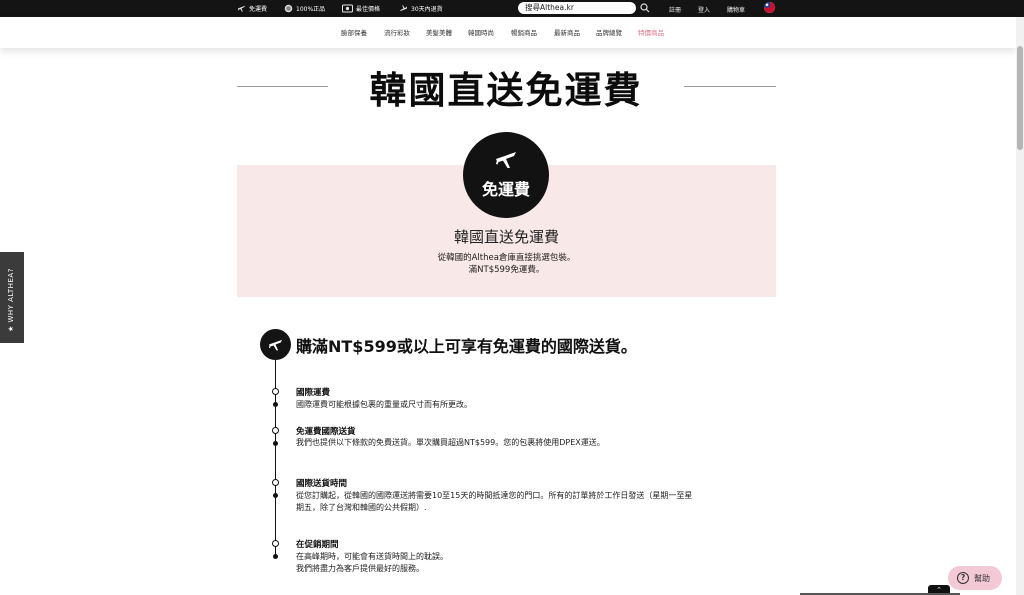 This screenshot has width=1024, height=595. I want to click on item-title-international-shipping: 國際運費, so click(313, 393).